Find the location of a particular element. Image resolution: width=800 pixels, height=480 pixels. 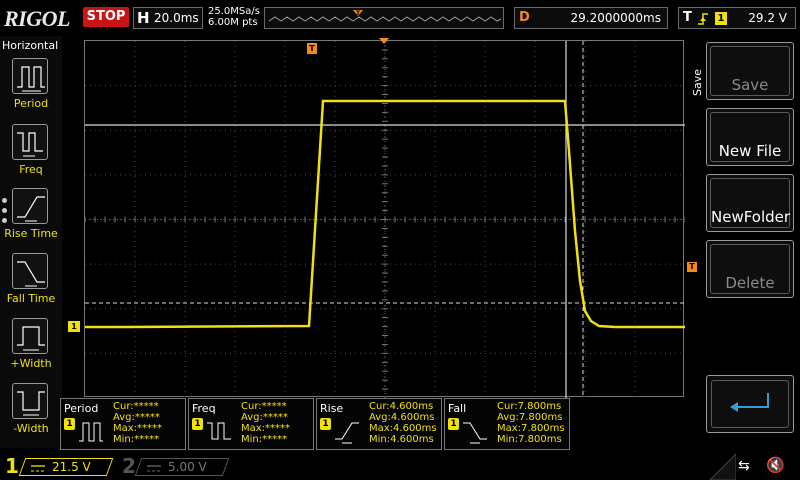

measurement-max: Max:4.600ms is located at coordinates (403, 428).